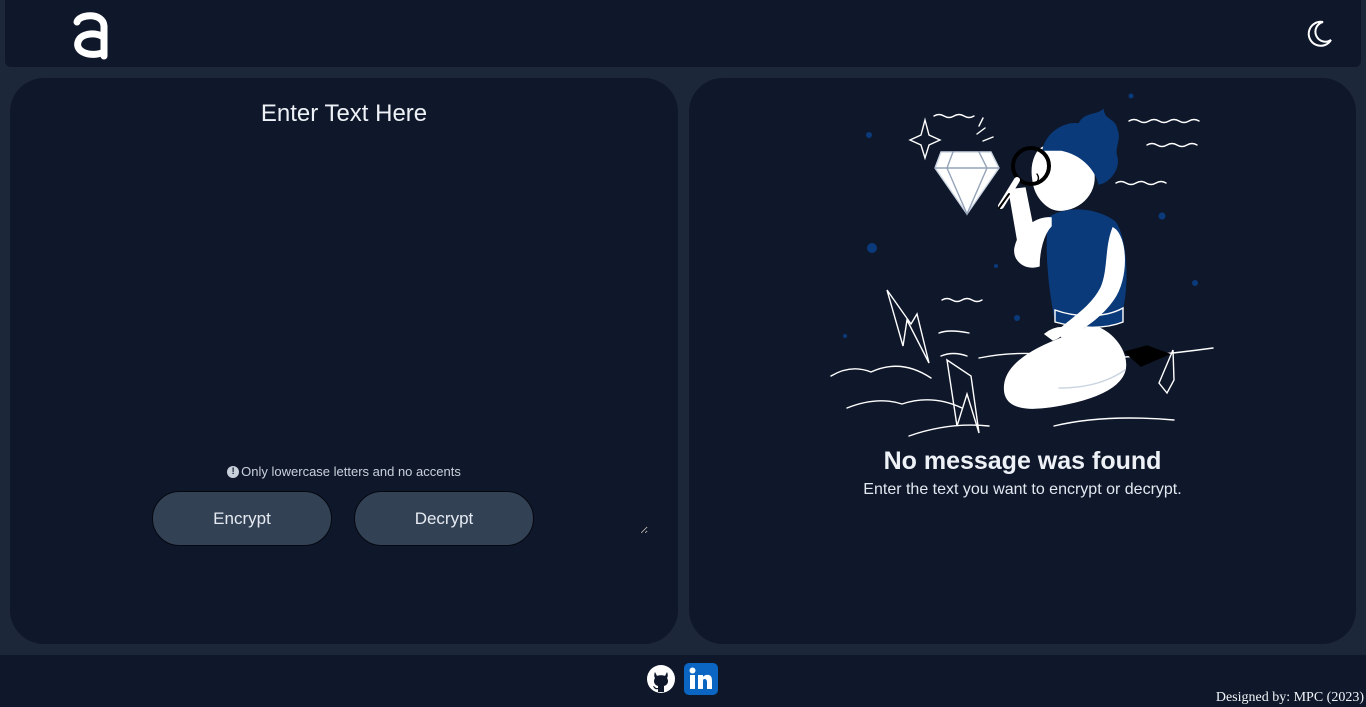  I want to click on footer: Designed by: MPC (2023), so click(683, 681).